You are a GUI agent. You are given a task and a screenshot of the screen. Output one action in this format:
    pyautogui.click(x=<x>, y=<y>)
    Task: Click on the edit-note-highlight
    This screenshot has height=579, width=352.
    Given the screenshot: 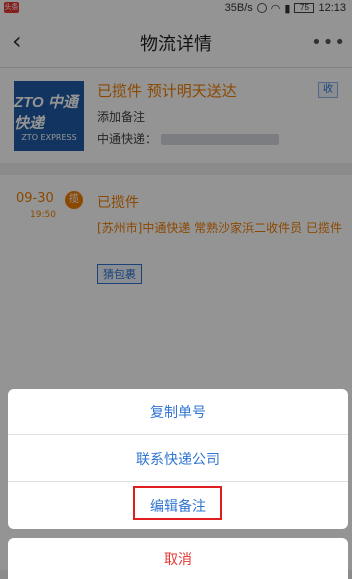 What is the action you would take?
    pyautogui.click(x=177, y=503)
    